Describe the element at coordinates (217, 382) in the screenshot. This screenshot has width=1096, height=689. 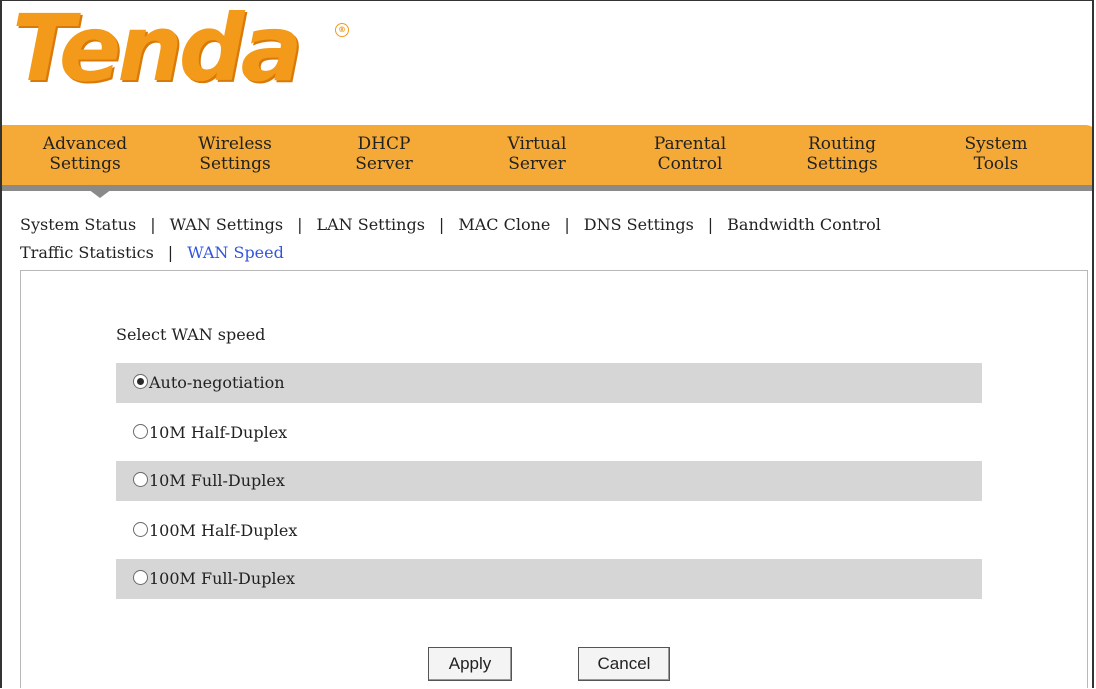
I see `option-label: Auto-negotiation` at that location.